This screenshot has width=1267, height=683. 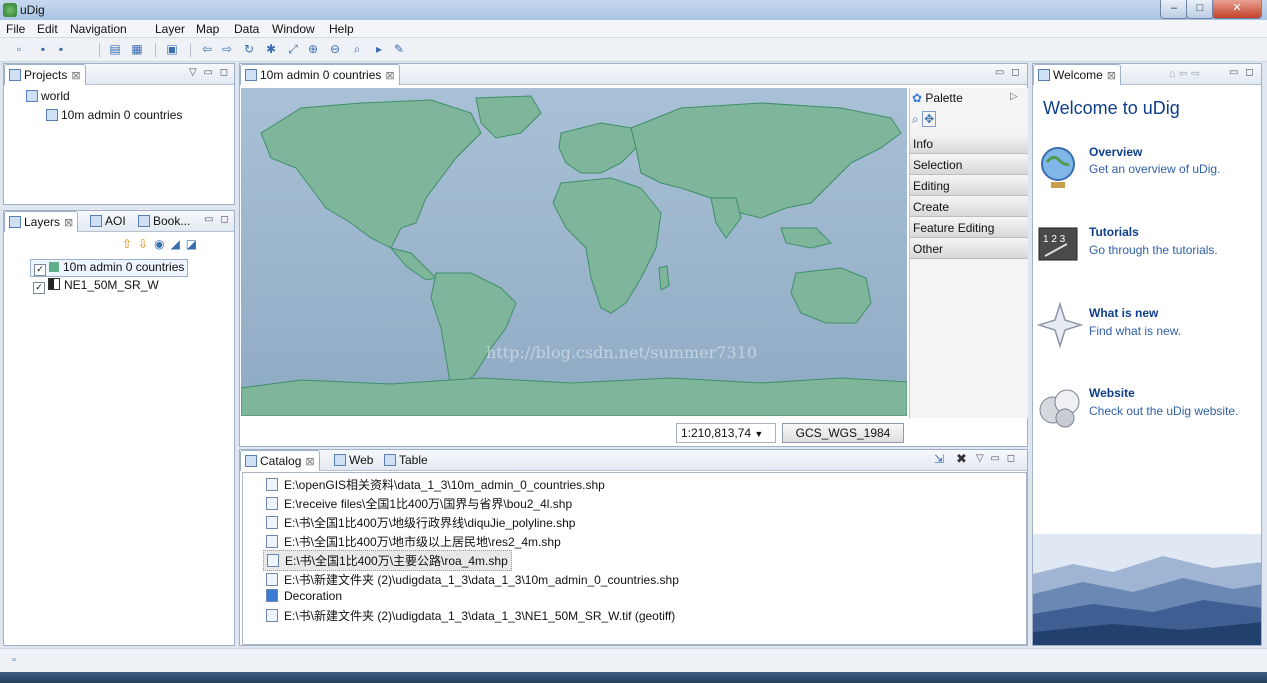 I want to click on palette-editing: Editing, so click(x=969, y=186).